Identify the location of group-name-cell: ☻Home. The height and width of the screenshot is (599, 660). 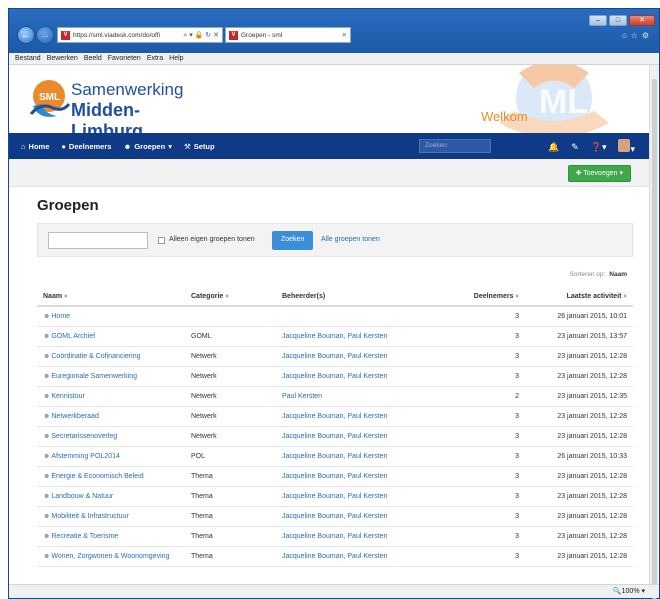
(56, 316).